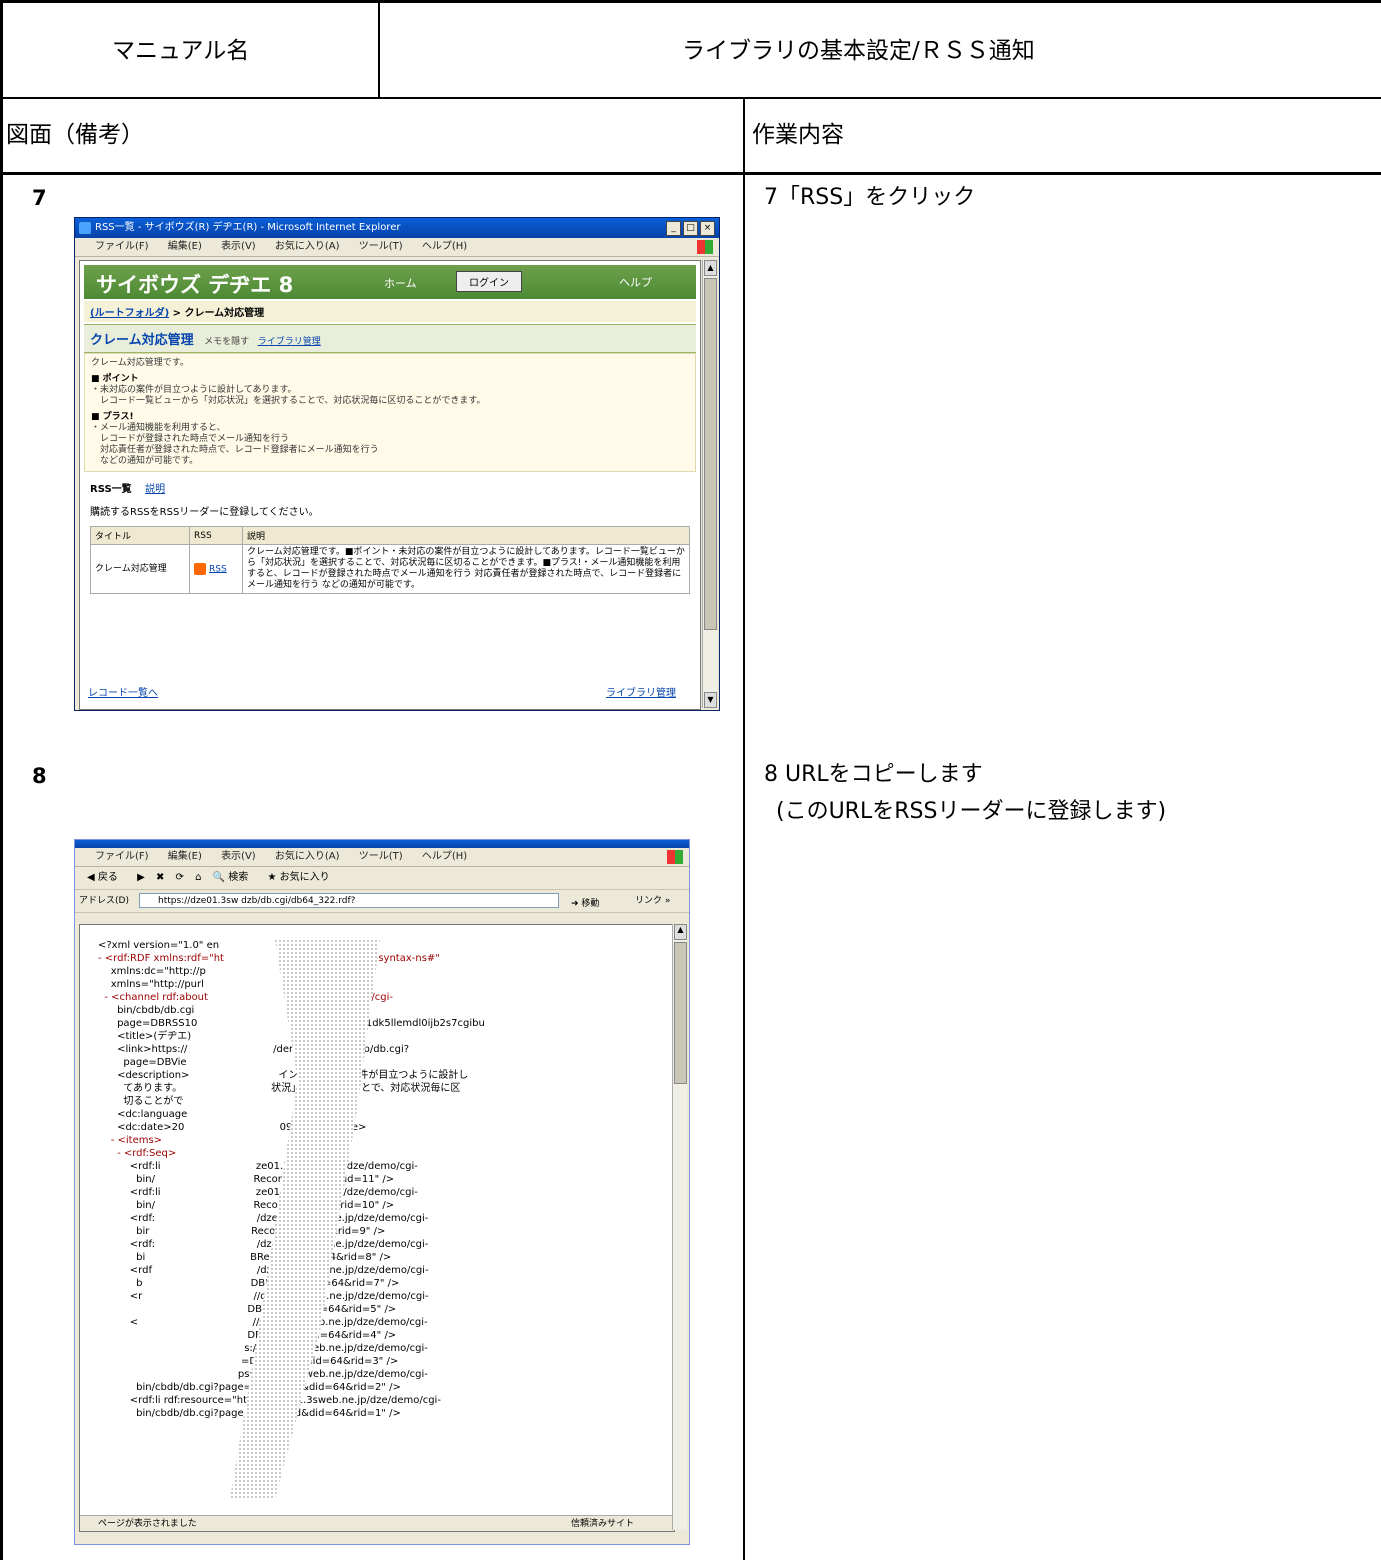 Image resolution: width=1381 pixels, height=1560 pixels. I want to click on refresh-icon: ⟳, so click(180, 877).